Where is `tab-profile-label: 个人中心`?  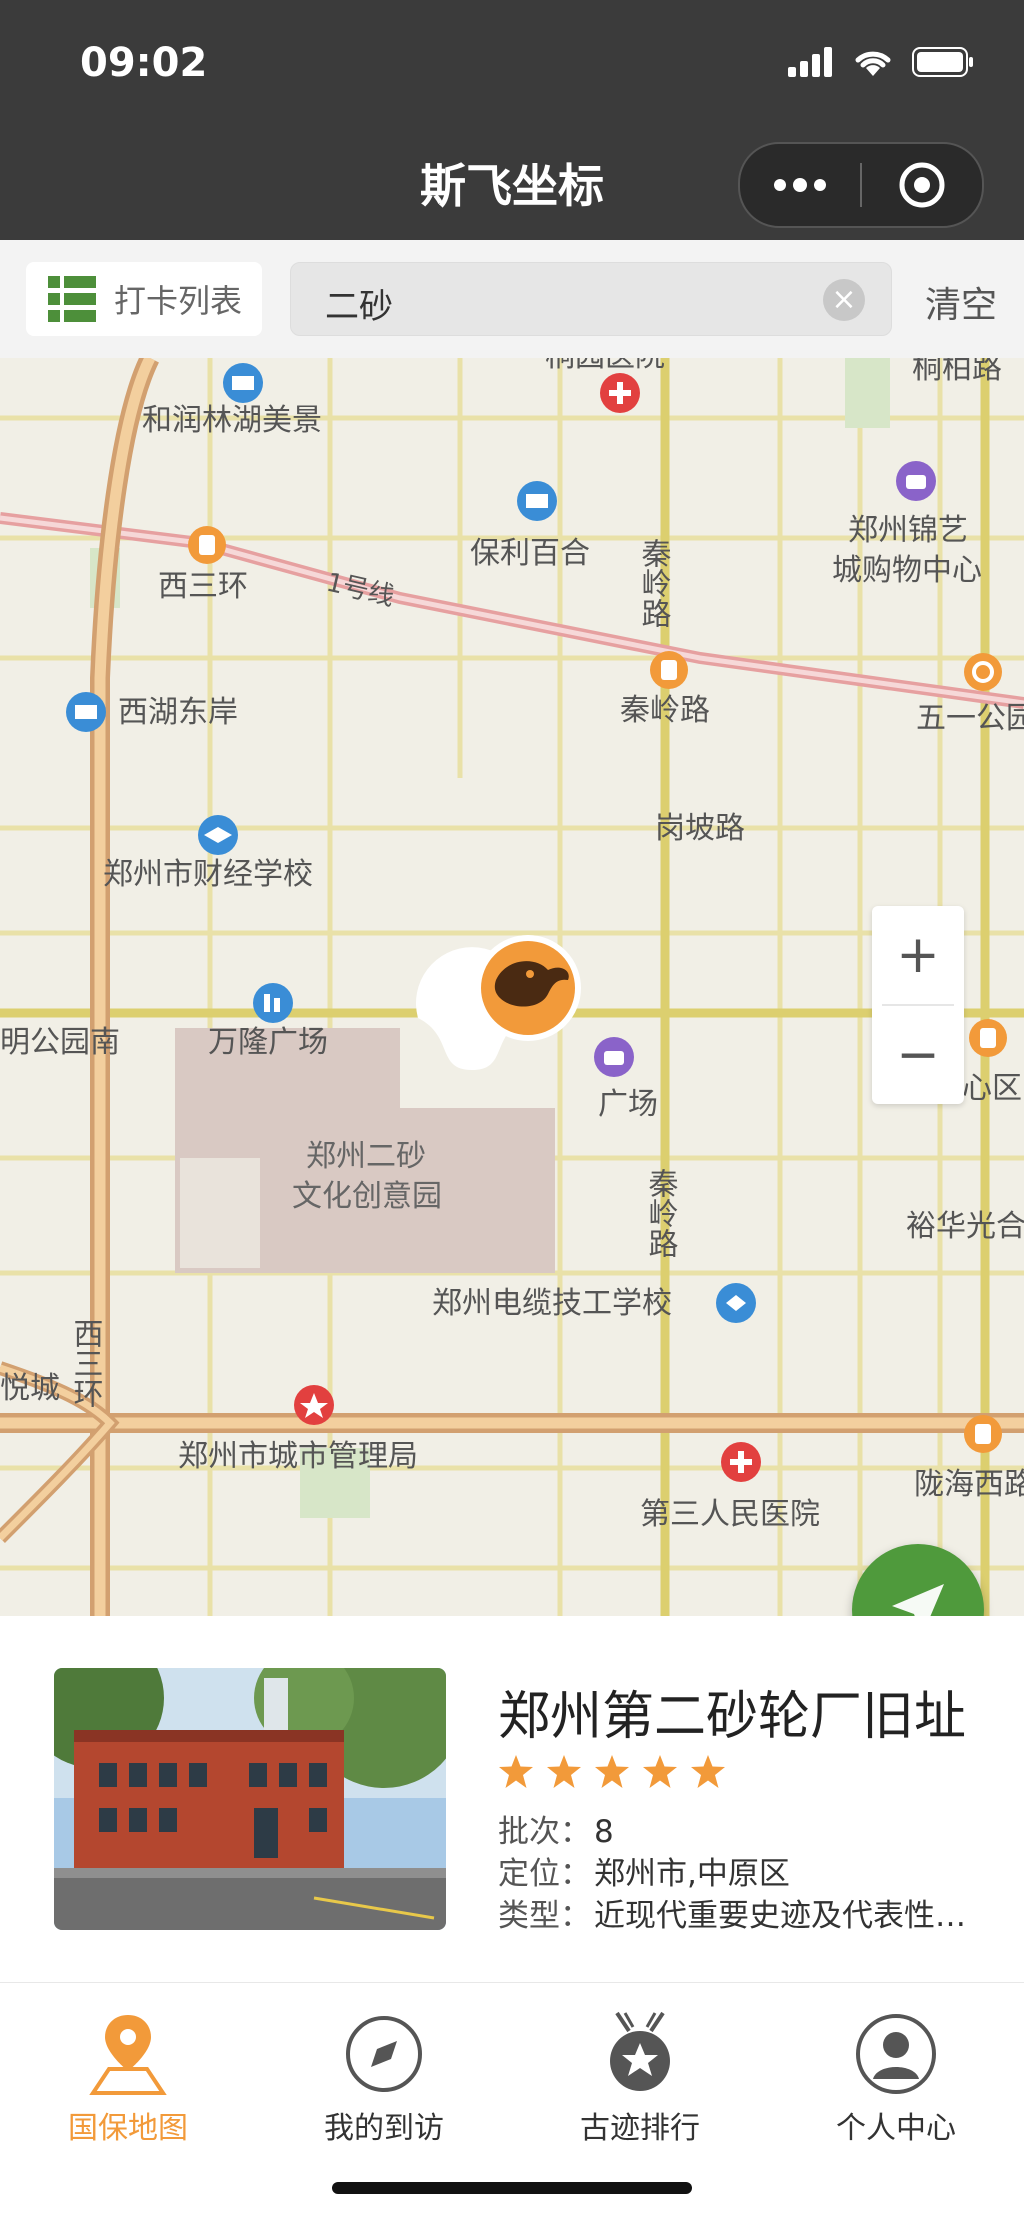 tab-profile-label: 个人中心 is located at coordinates (896, 2128).